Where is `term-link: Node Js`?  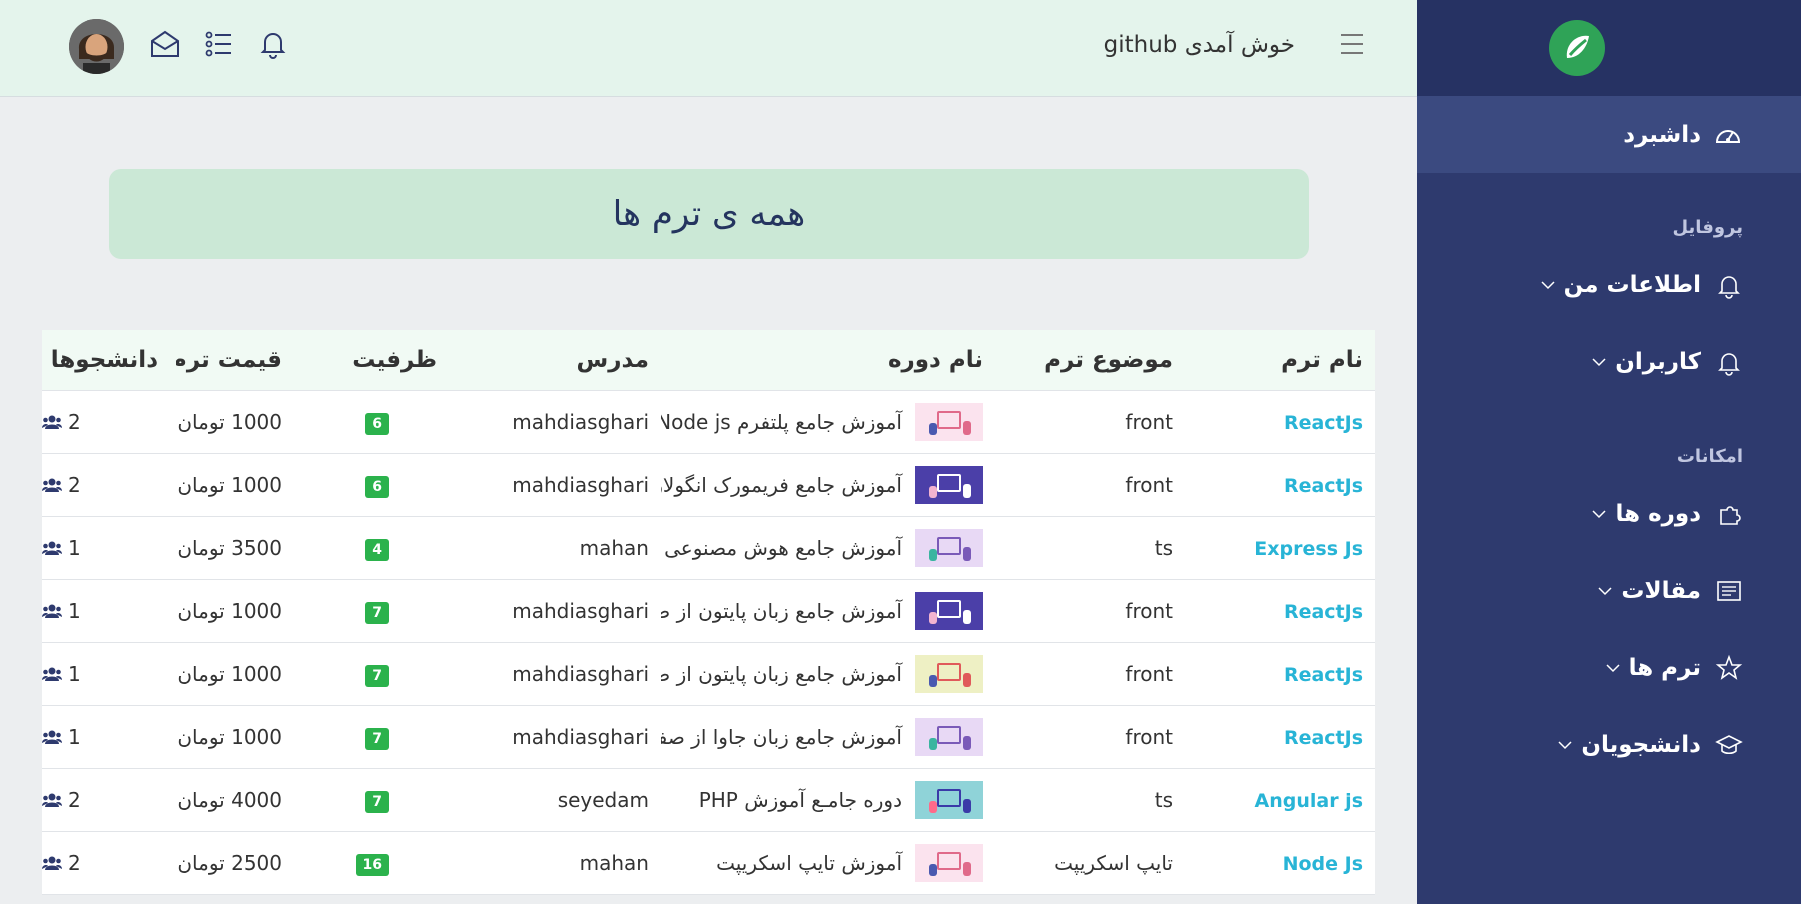 term-link: Node Js is located at coordinates (1323, 864).